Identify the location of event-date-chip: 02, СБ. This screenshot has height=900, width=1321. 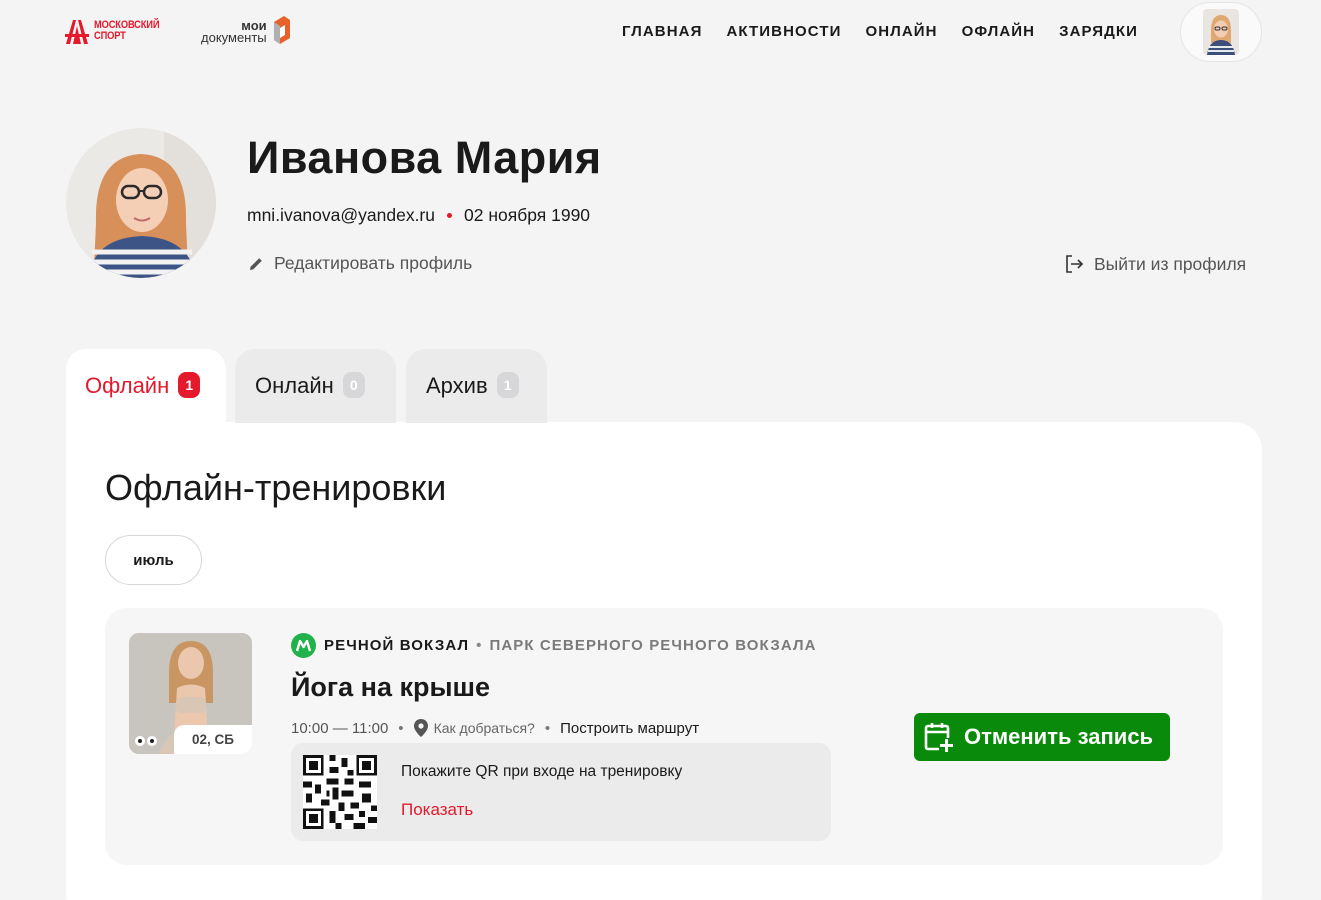
(213, 739).